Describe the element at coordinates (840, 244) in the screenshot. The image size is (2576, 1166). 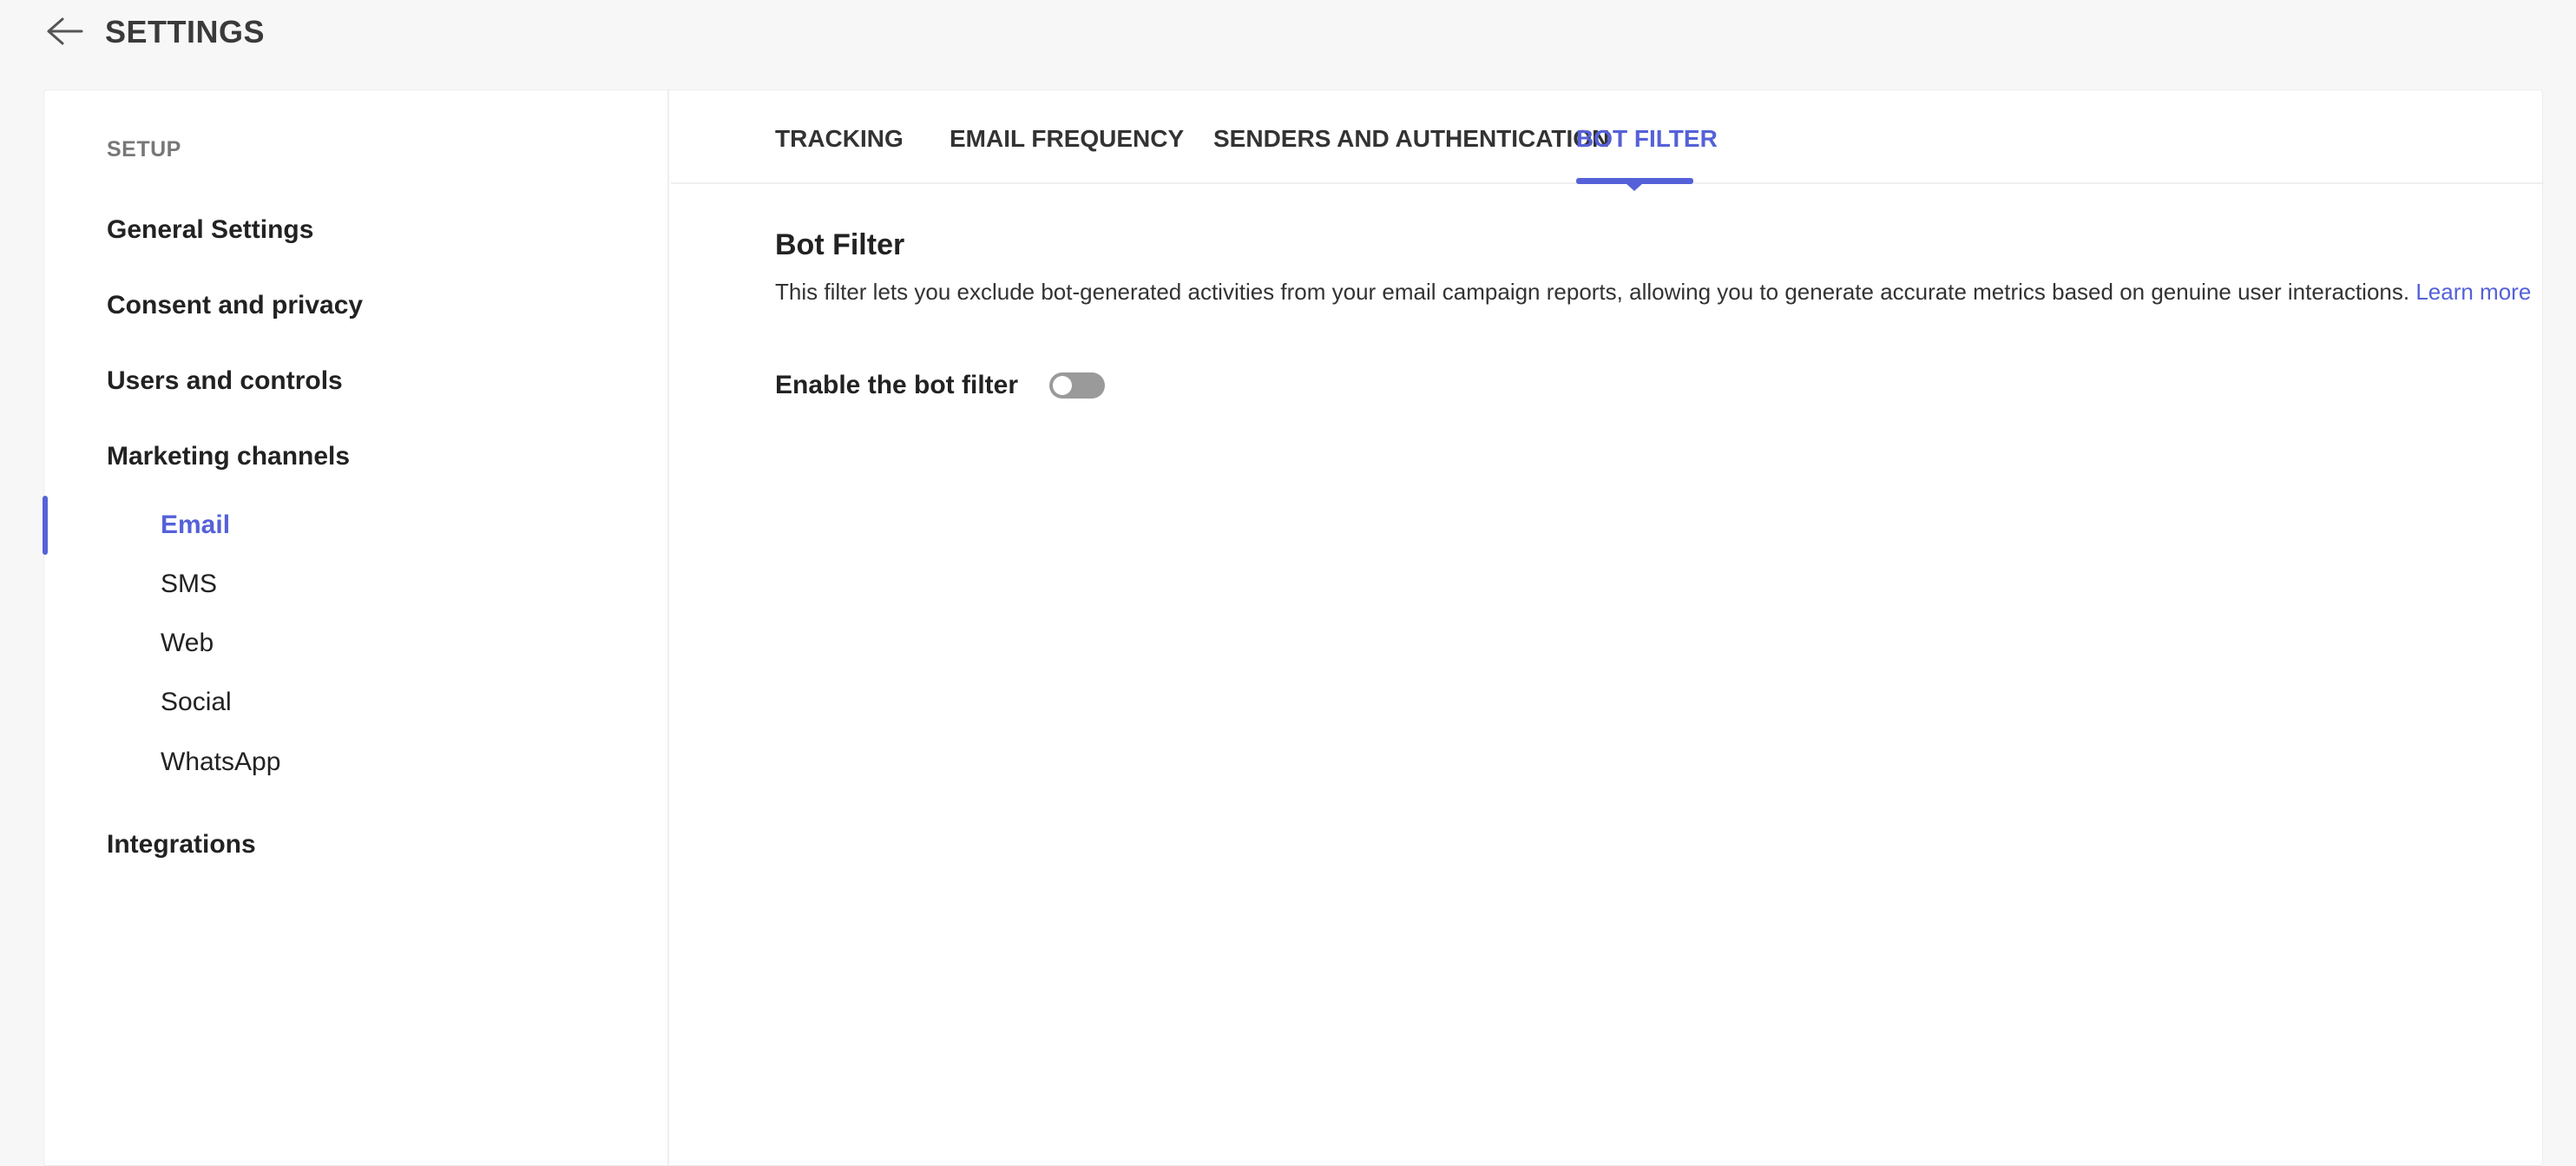
I see `section-title: Bot Filter` at that location.